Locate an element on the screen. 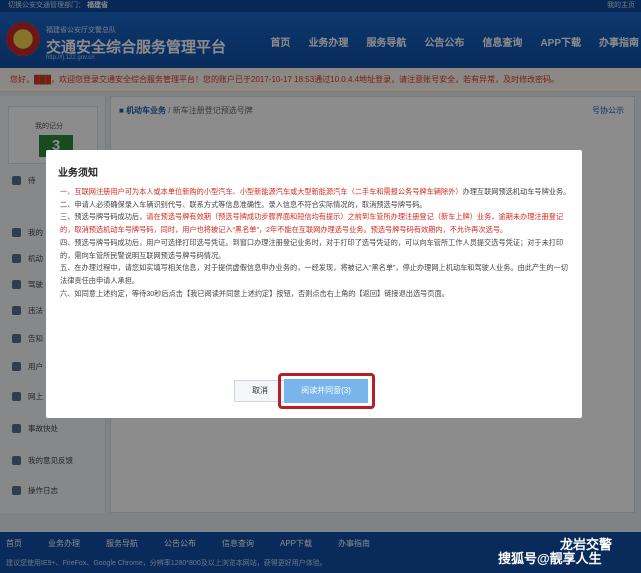  dialog-title: 业务须知 is located at coordinates (78, 173).